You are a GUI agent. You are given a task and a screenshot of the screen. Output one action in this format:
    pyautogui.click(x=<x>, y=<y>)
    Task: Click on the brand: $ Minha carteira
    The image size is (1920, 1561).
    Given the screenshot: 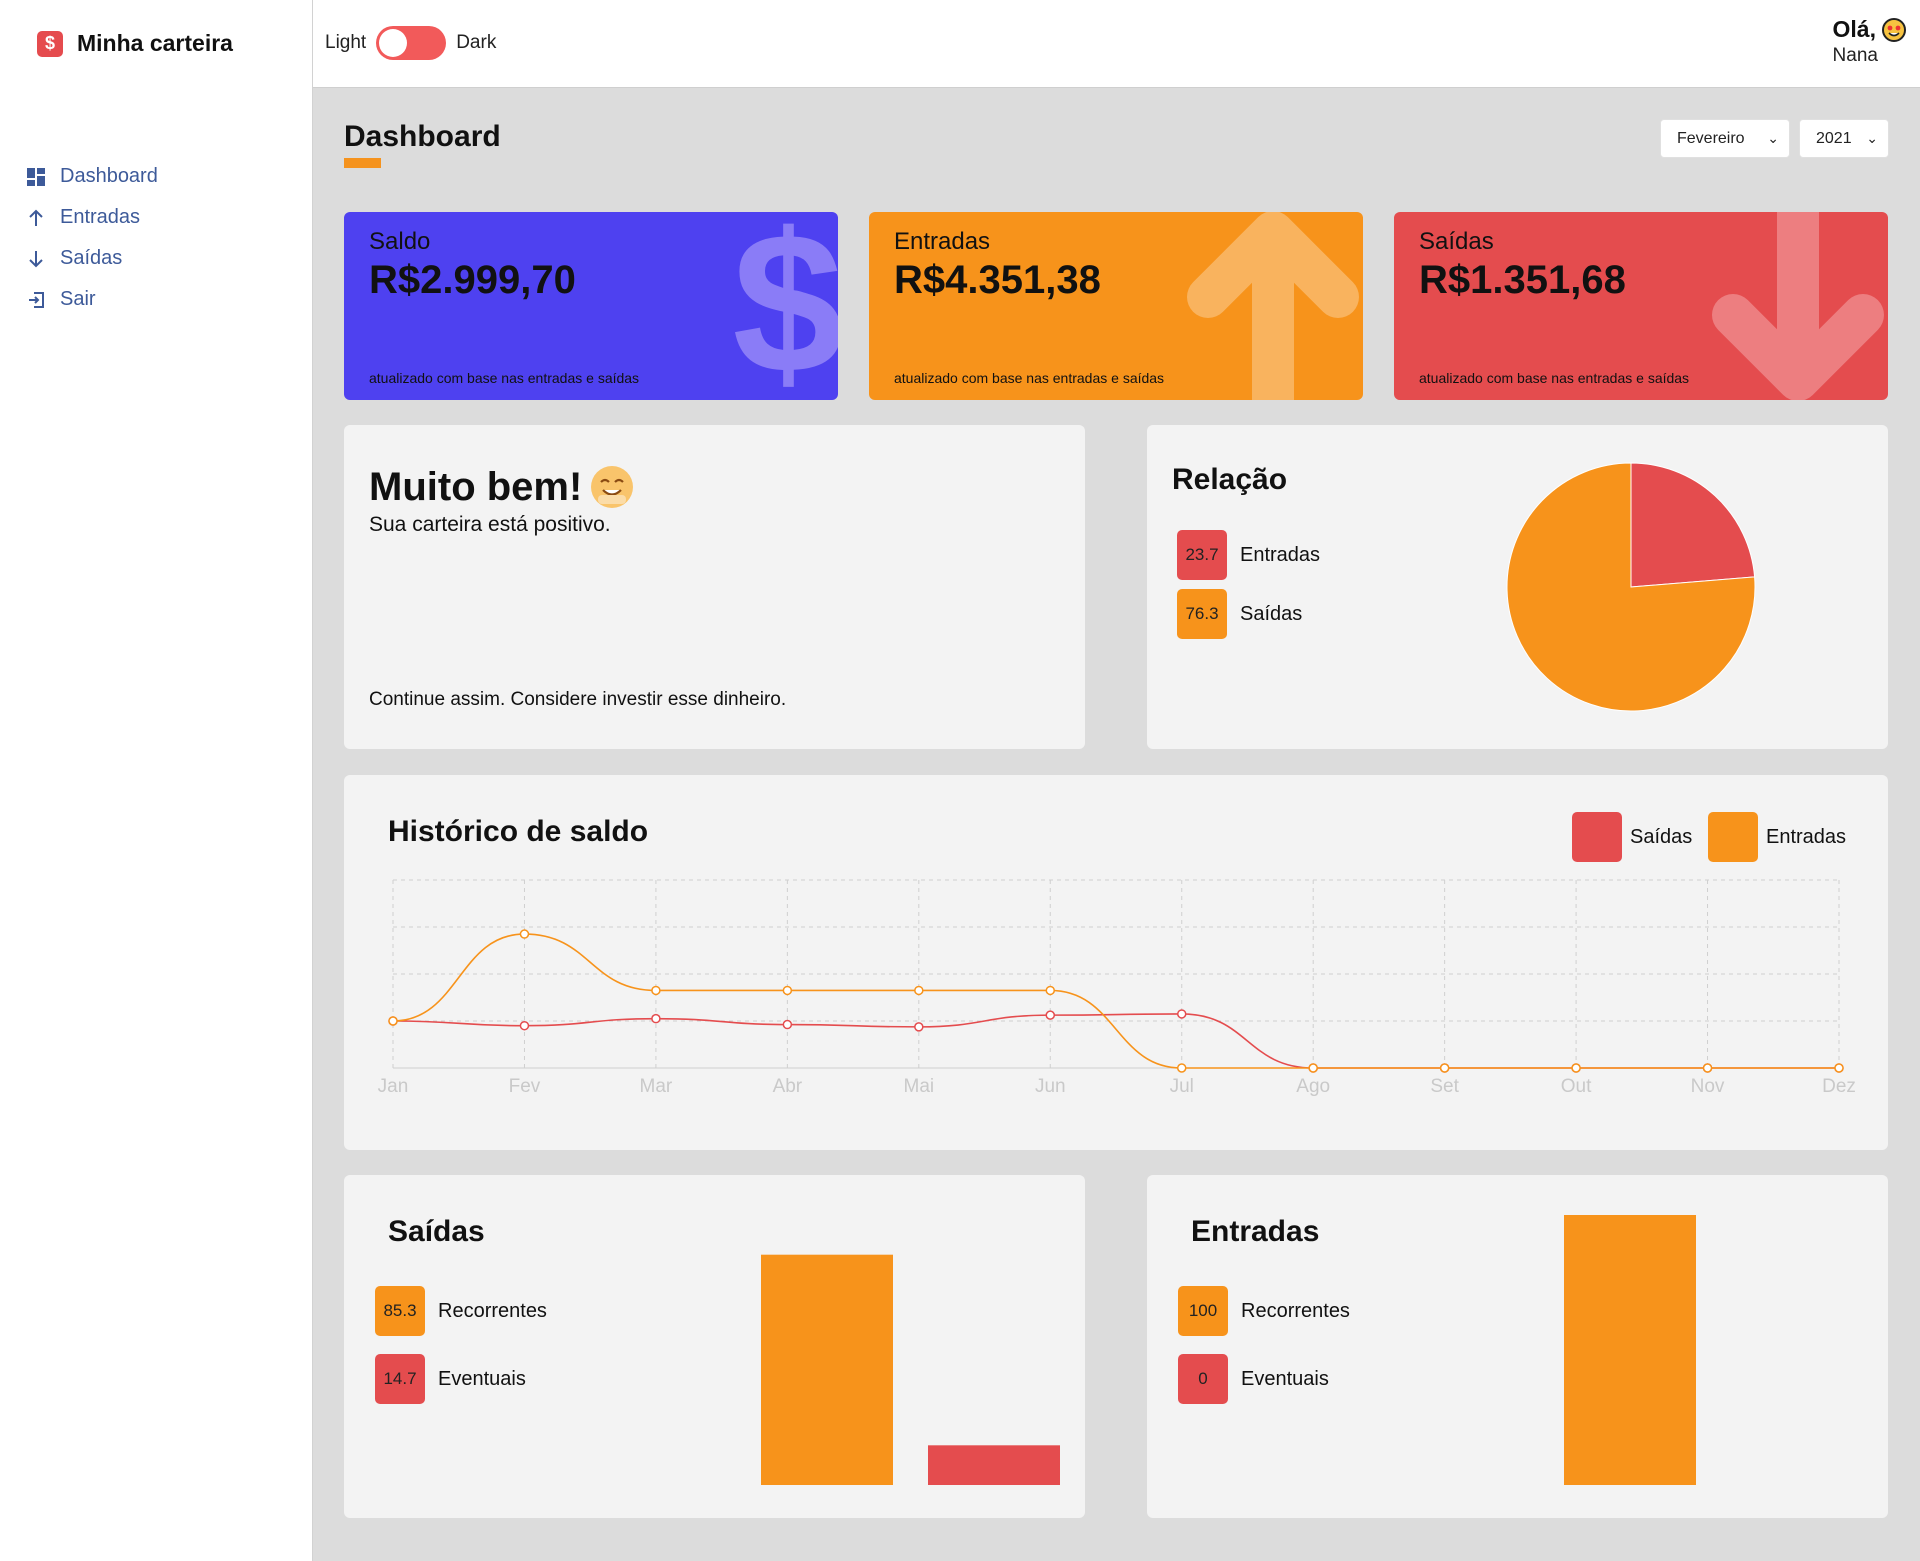 What is the action you would take?
    pyautogui.click(x=135, y=43)
    